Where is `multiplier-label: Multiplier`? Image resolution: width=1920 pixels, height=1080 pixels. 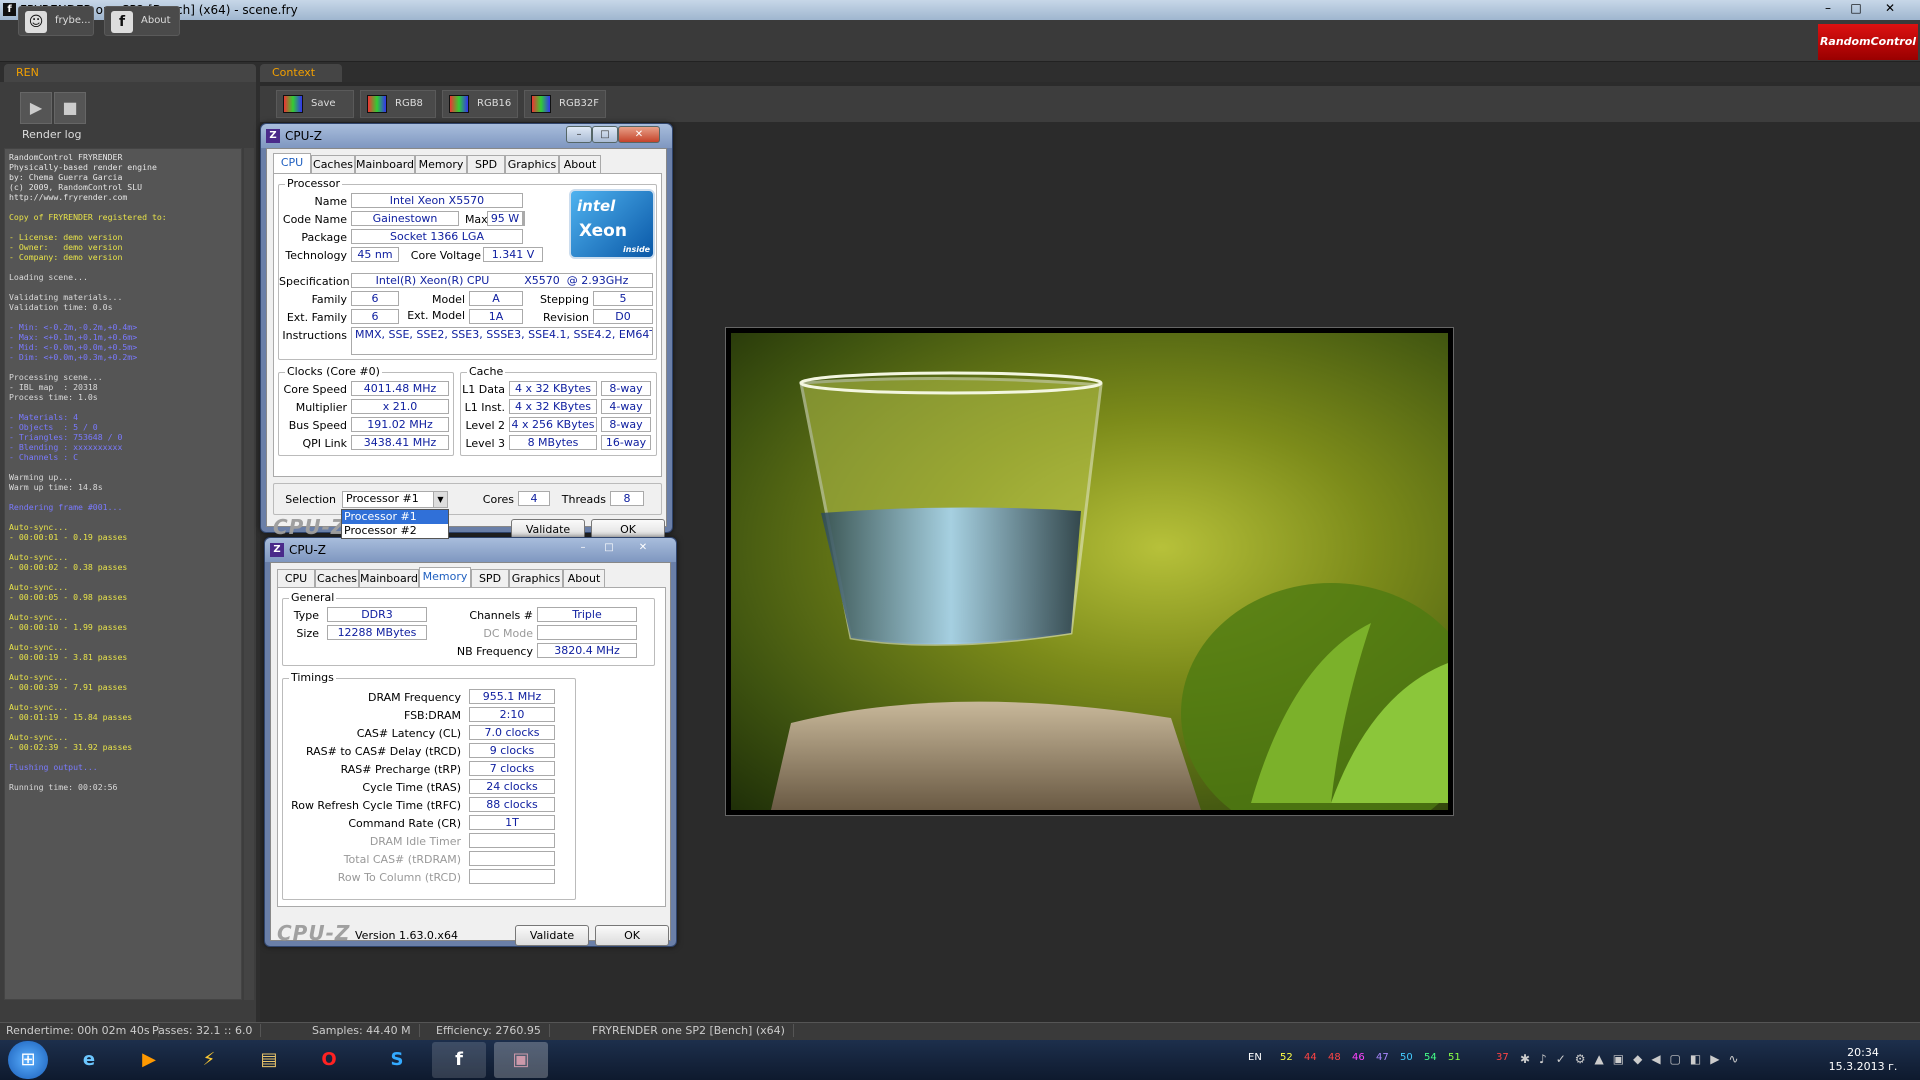 multiplier-label: Multiplier is located at coordinates (321, 407).